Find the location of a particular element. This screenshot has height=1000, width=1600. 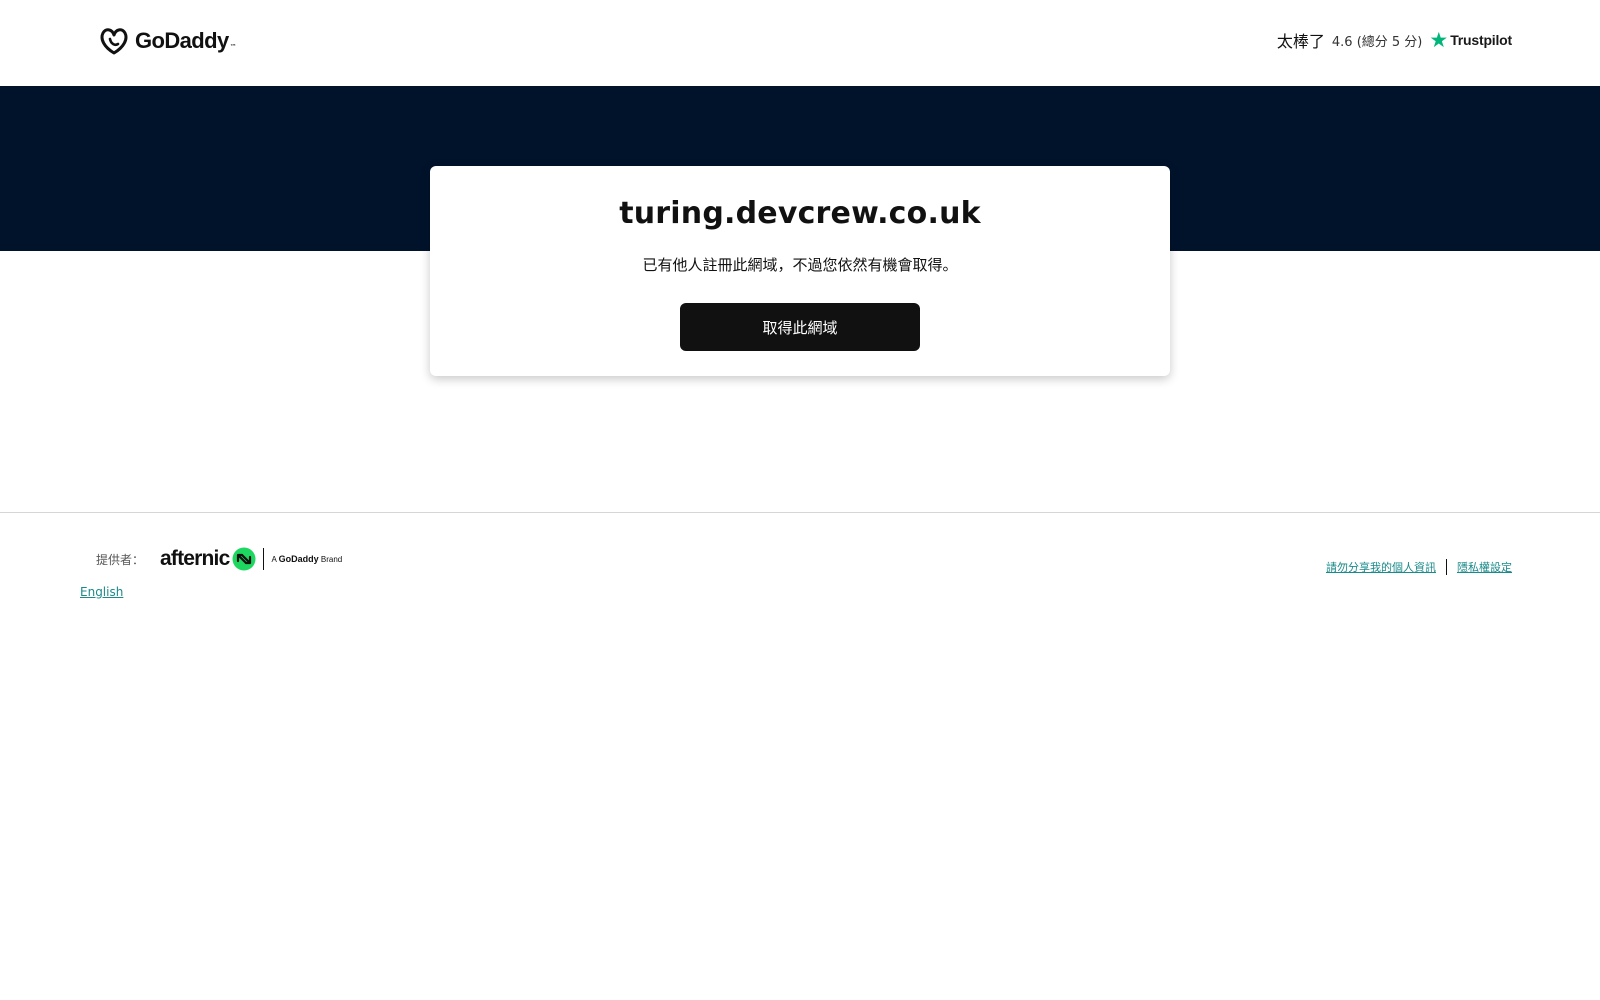

legal-links: 請勿分享我的個人資訊 隱私權設定 is located at coordinates (1419, 567).